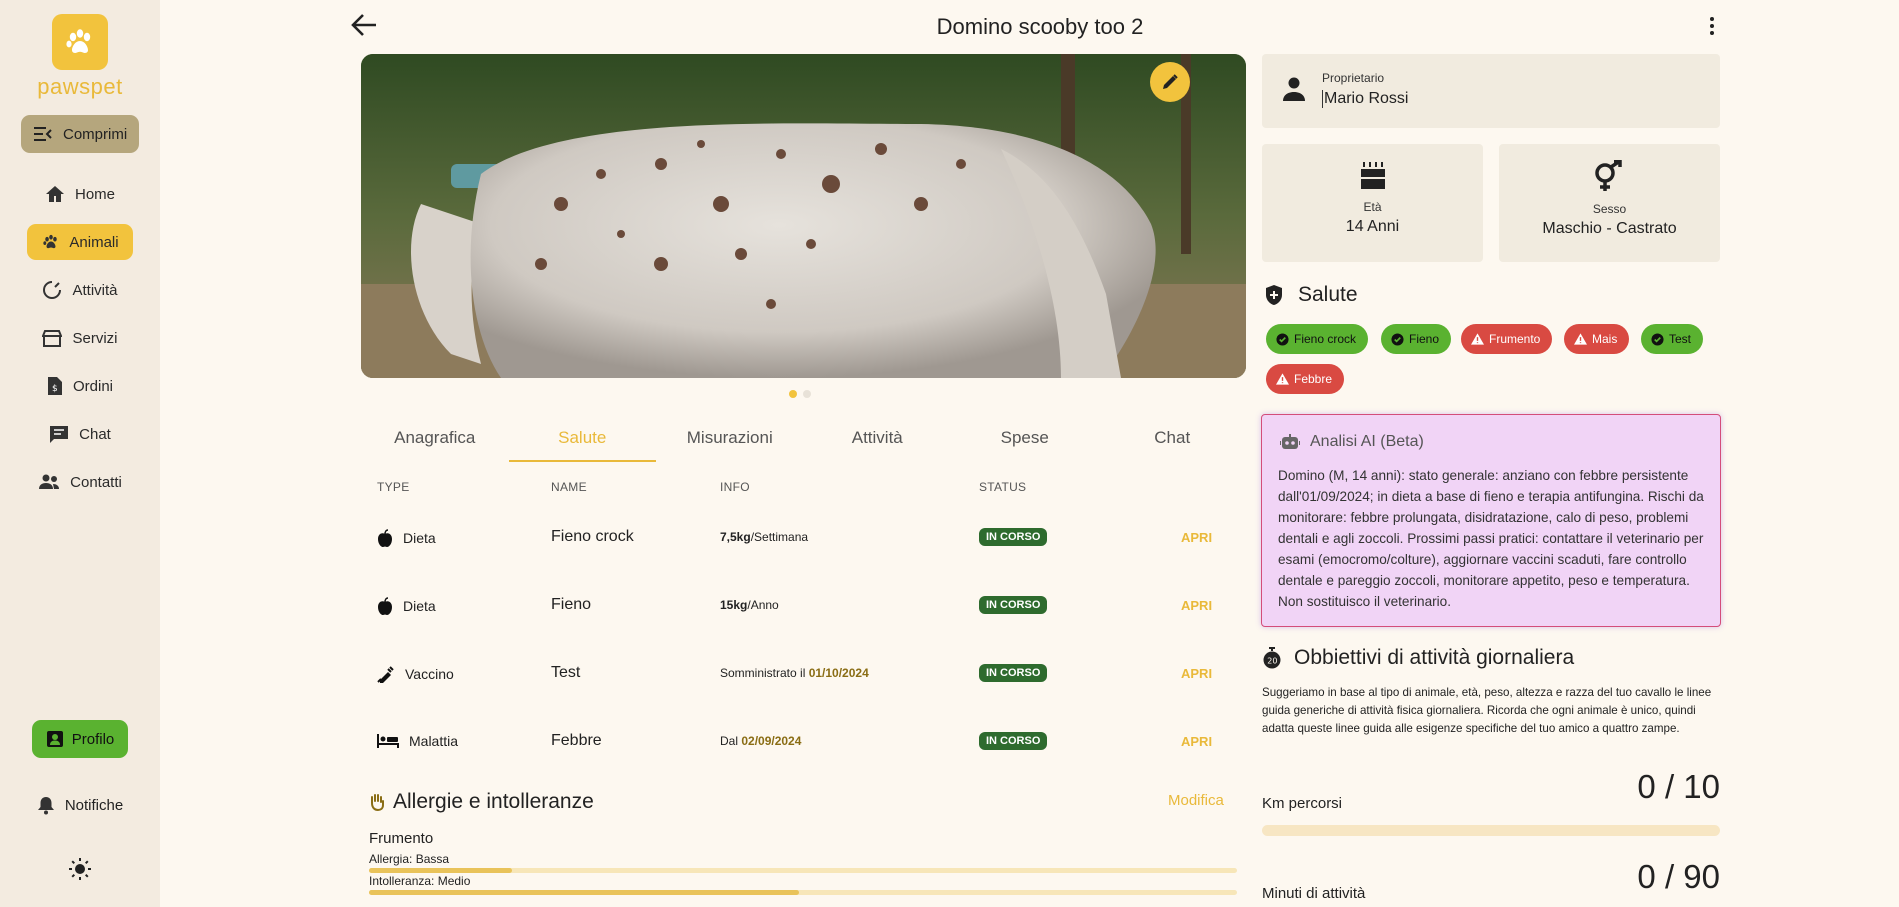  What do you see at coordinates (1313, 379) in the screenshot?
I see `chip-label: Febbre` at bounding box center [1313, 379].